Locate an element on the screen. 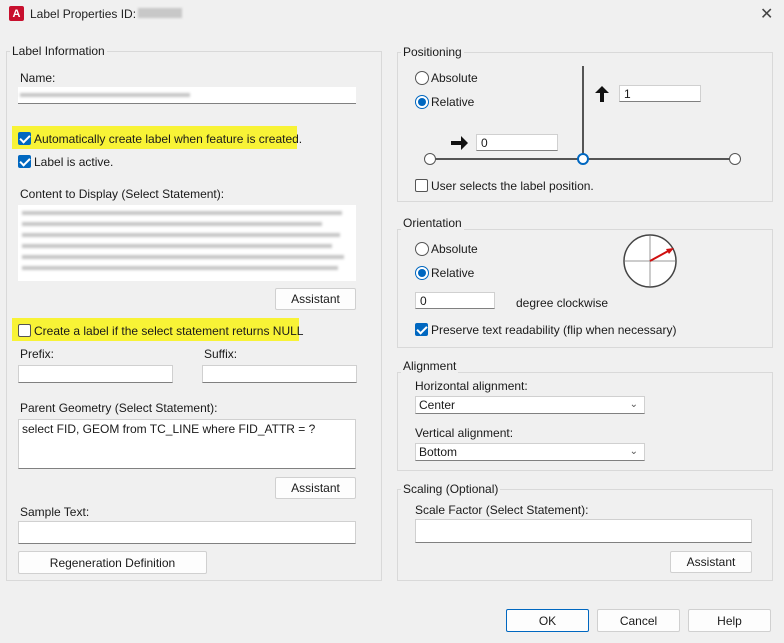  title-id-redacted is located at coordinates (160, 13).